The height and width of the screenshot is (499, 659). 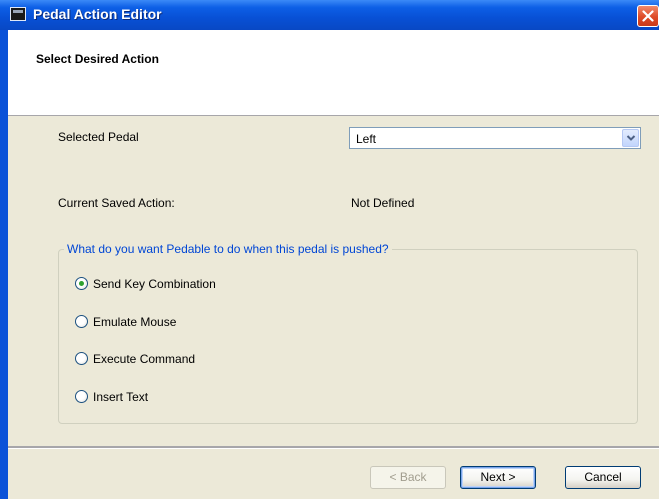 What do you see at coordinates (81, 283) in the screenshot?
I see `radio-button-checked` at bounding box center [81, 283].